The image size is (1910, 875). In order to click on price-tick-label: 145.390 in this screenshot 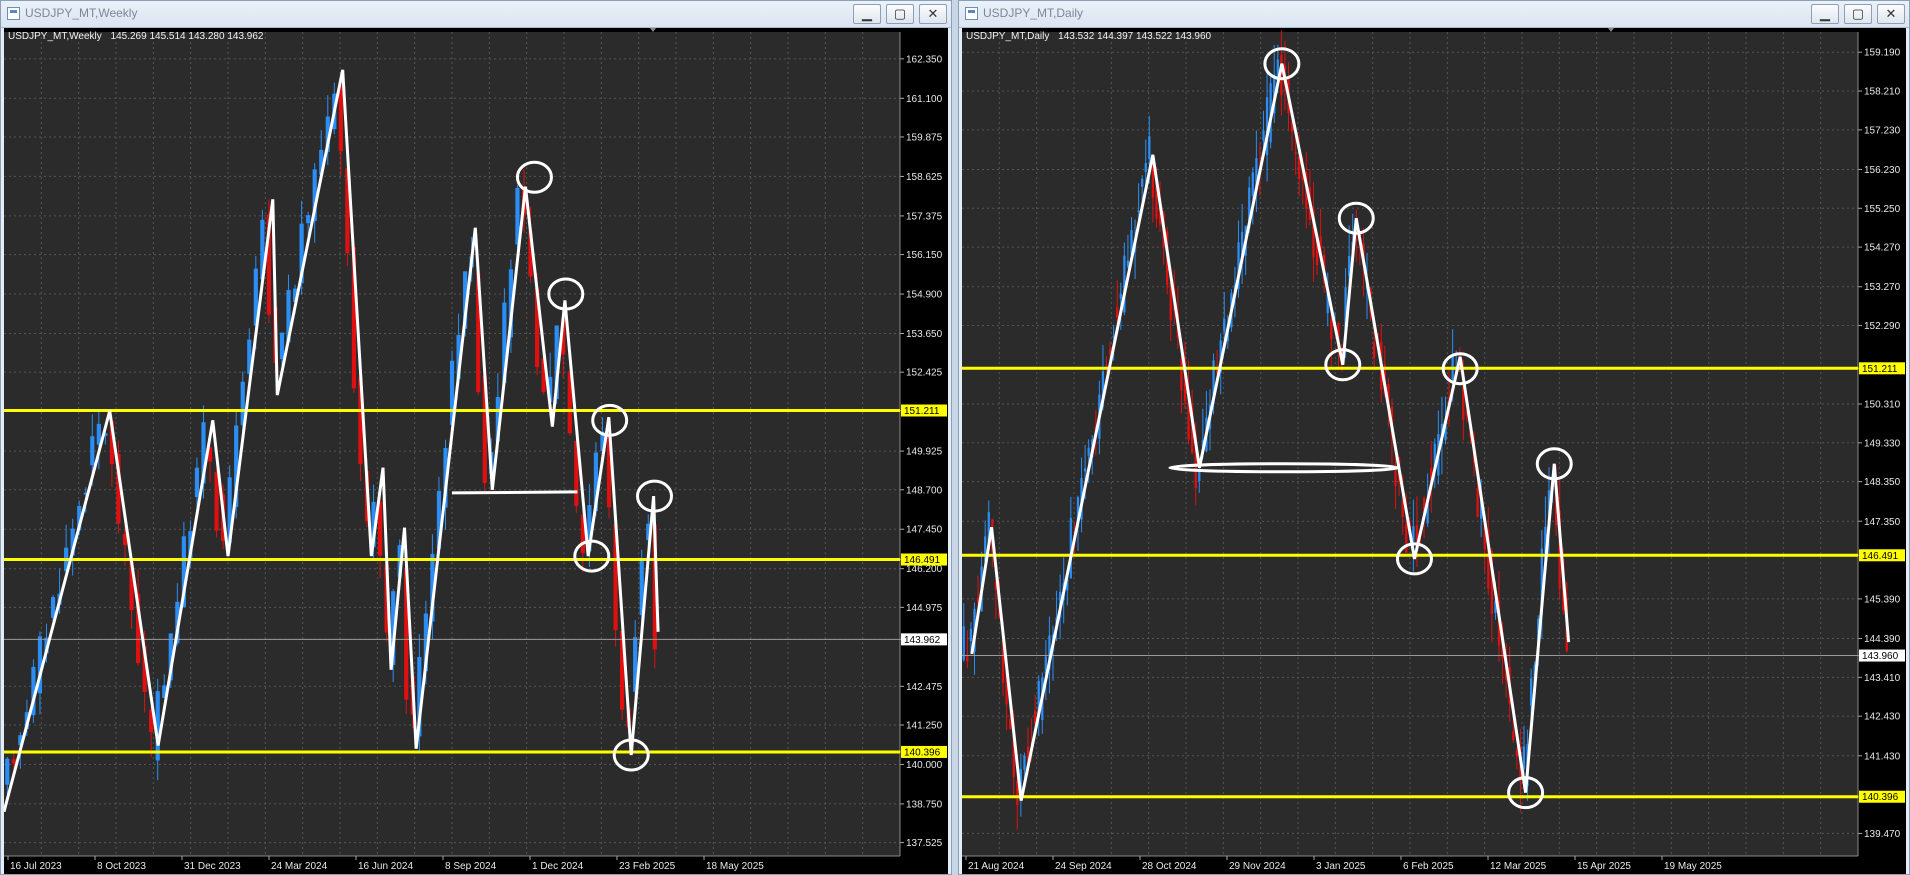, I will do `click(1882, 599)`.